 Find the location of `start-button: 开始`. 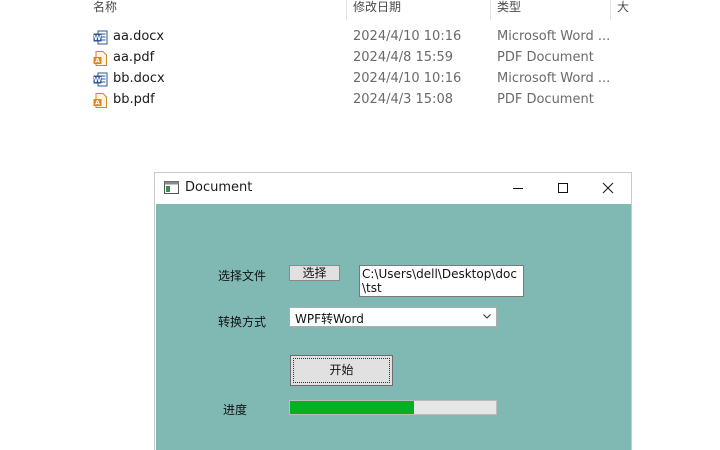

start-button: 开始 is located at coordinates (341, 370).